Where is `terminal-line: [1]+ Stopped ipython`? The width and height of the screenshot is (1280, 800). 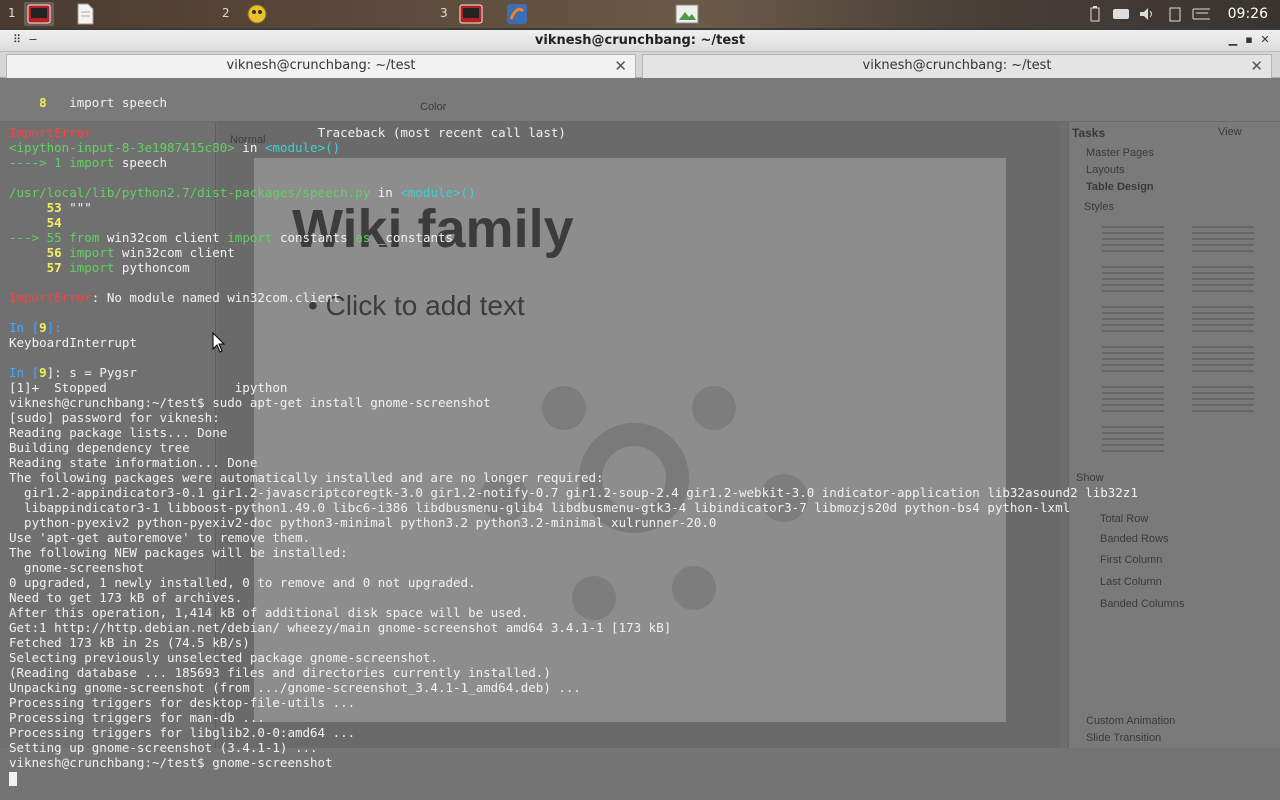 terminal-line: [1]+ Stopped ipython is located at coordinates (573, 387).